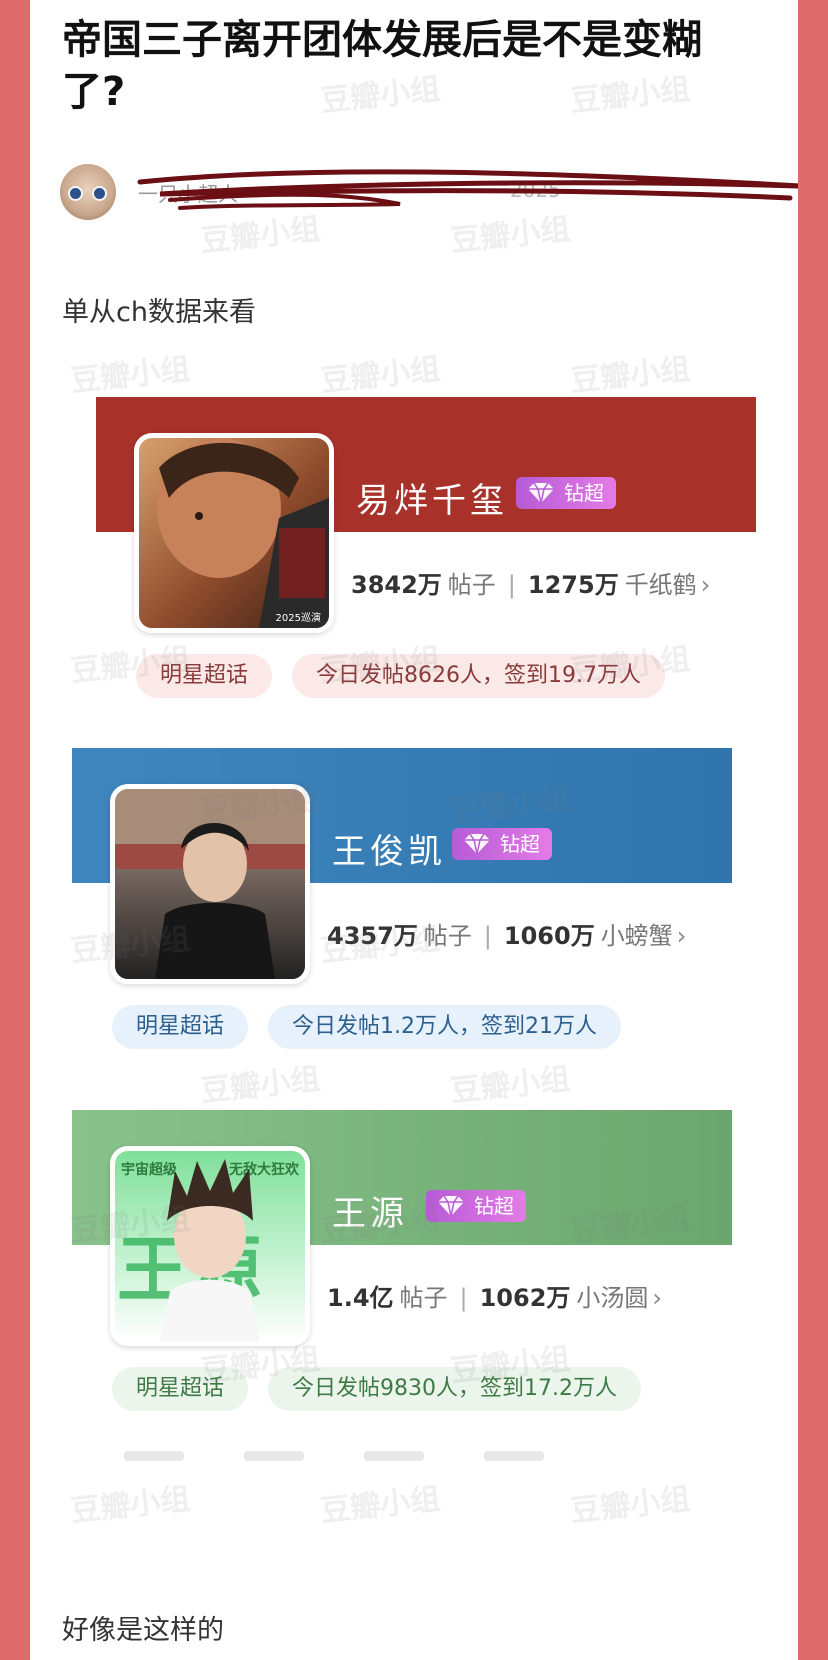 This screenshot has height=1660, width=828. Describe the element at coordinates (298, 618) in the screenshot. I see `cover-caption: 2025巡演` at that location.